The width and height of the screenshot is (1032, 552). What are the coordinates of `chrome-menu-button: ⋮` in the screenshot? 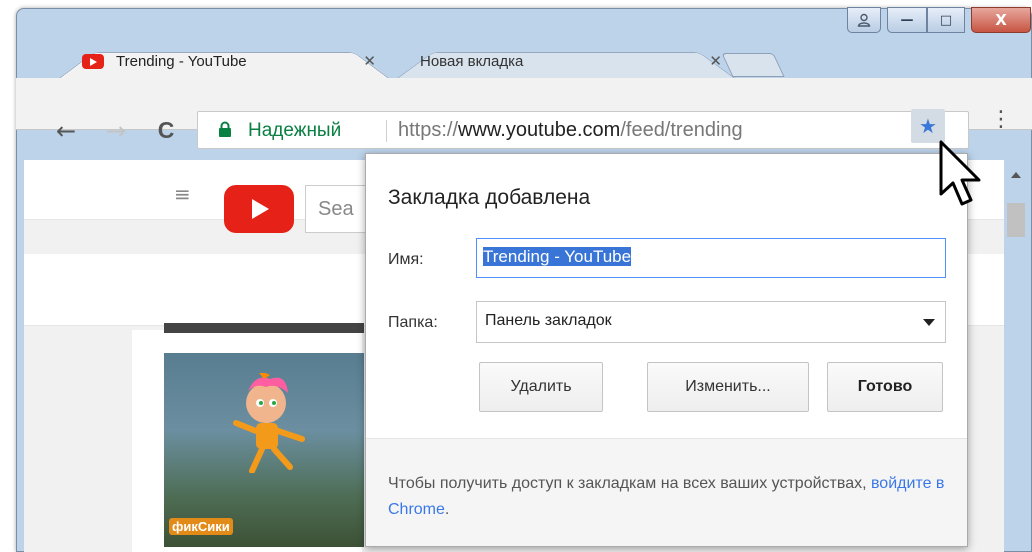 It's located at (1001, 120).